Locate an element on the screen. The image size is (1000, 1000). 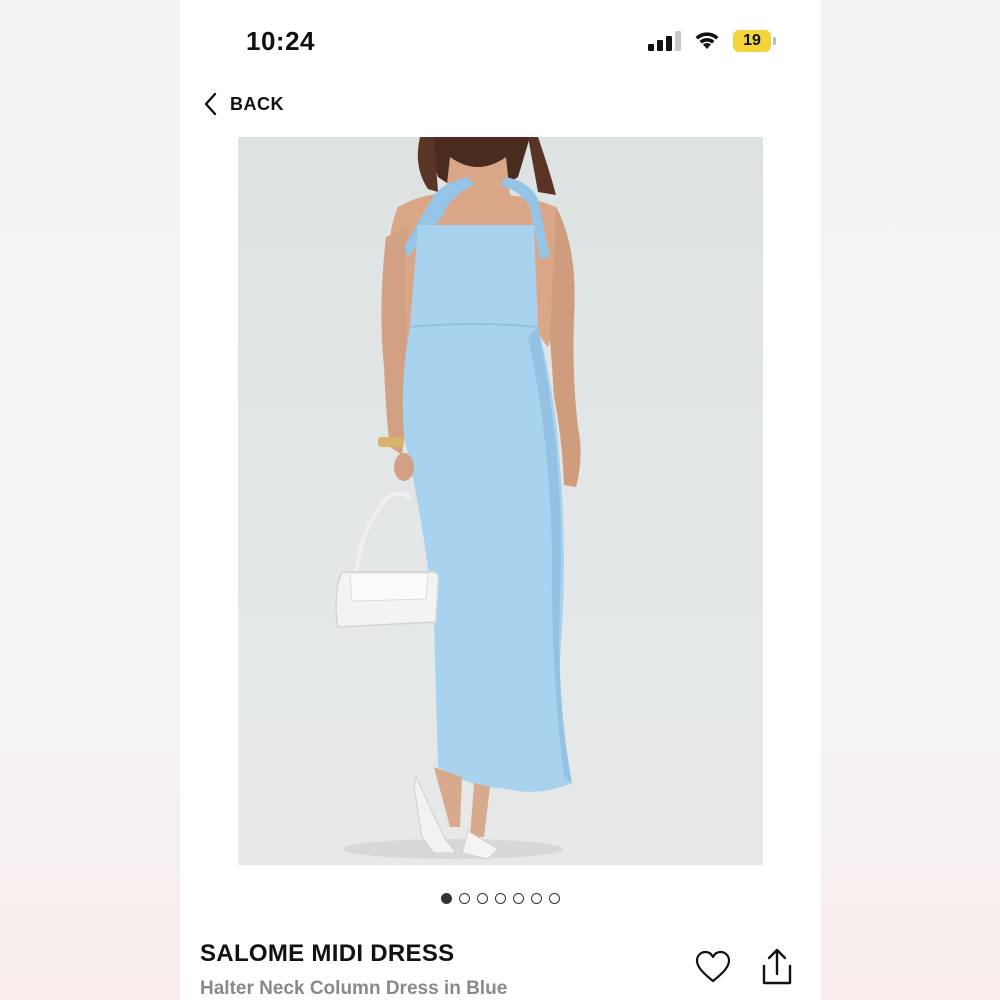
product-subtitle: Halter Neck Column Dress in Blue is located at coordinates (354, 988).